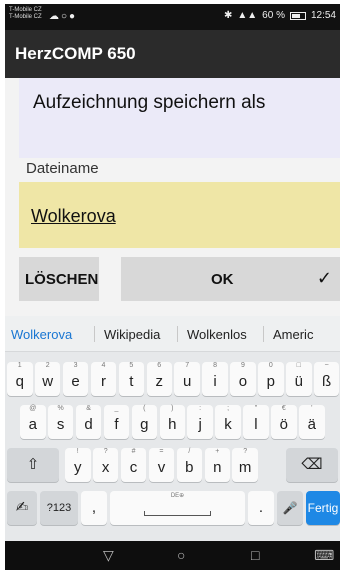 The image size is (345, 574). I want to click on filename-input: Wolkerova, so click(179, 215).